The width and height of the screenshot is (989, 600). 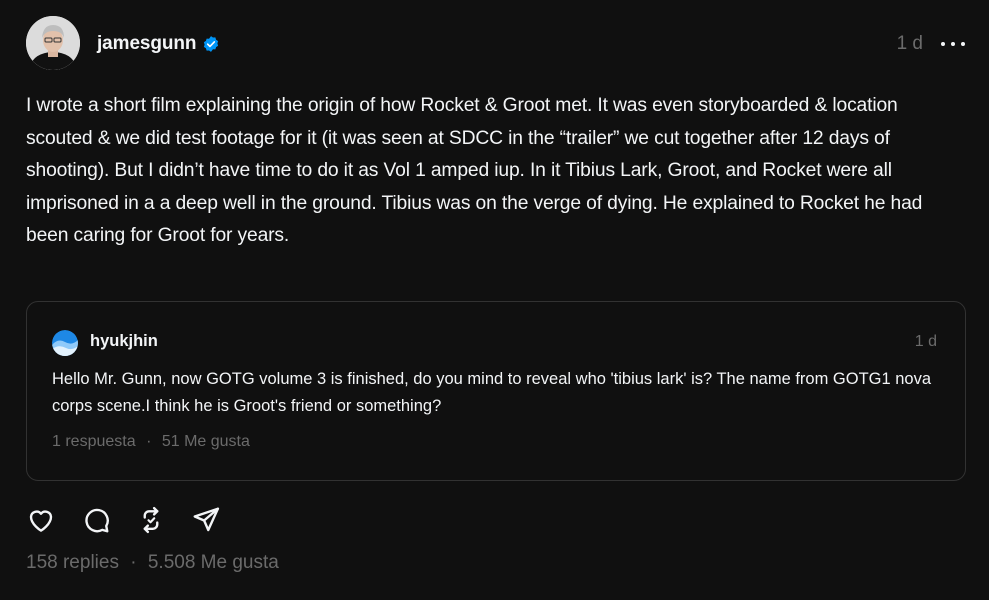 I want to click on replies-count: 158 replies, so click(x=72, y=562).